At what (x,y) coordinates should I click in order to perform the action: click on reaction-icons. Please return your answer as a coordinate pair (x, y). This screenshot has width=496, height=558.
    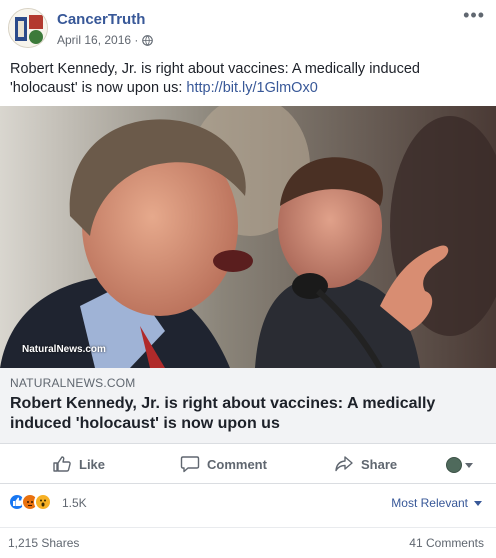
    Looking at the image, I should click on (30, 502).